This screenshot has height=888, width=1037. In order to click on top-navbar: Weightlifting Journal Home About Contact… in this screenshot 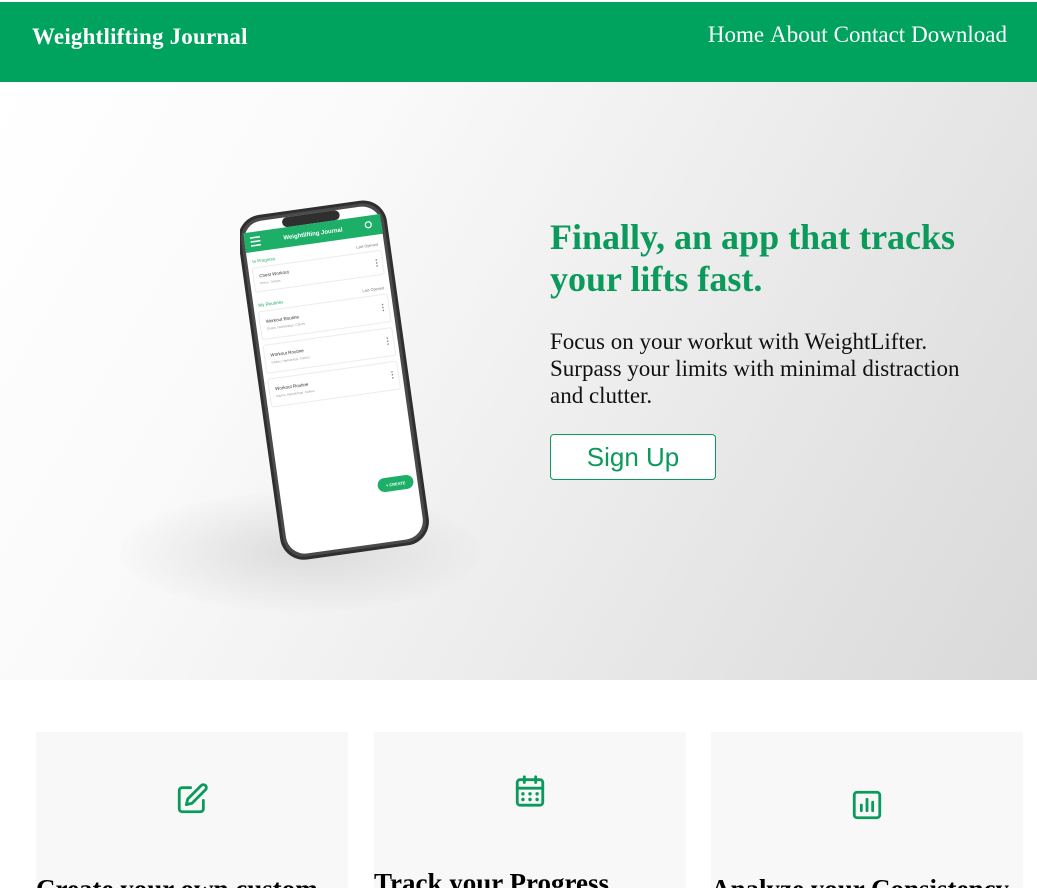, I will do `click(518, 42)`.